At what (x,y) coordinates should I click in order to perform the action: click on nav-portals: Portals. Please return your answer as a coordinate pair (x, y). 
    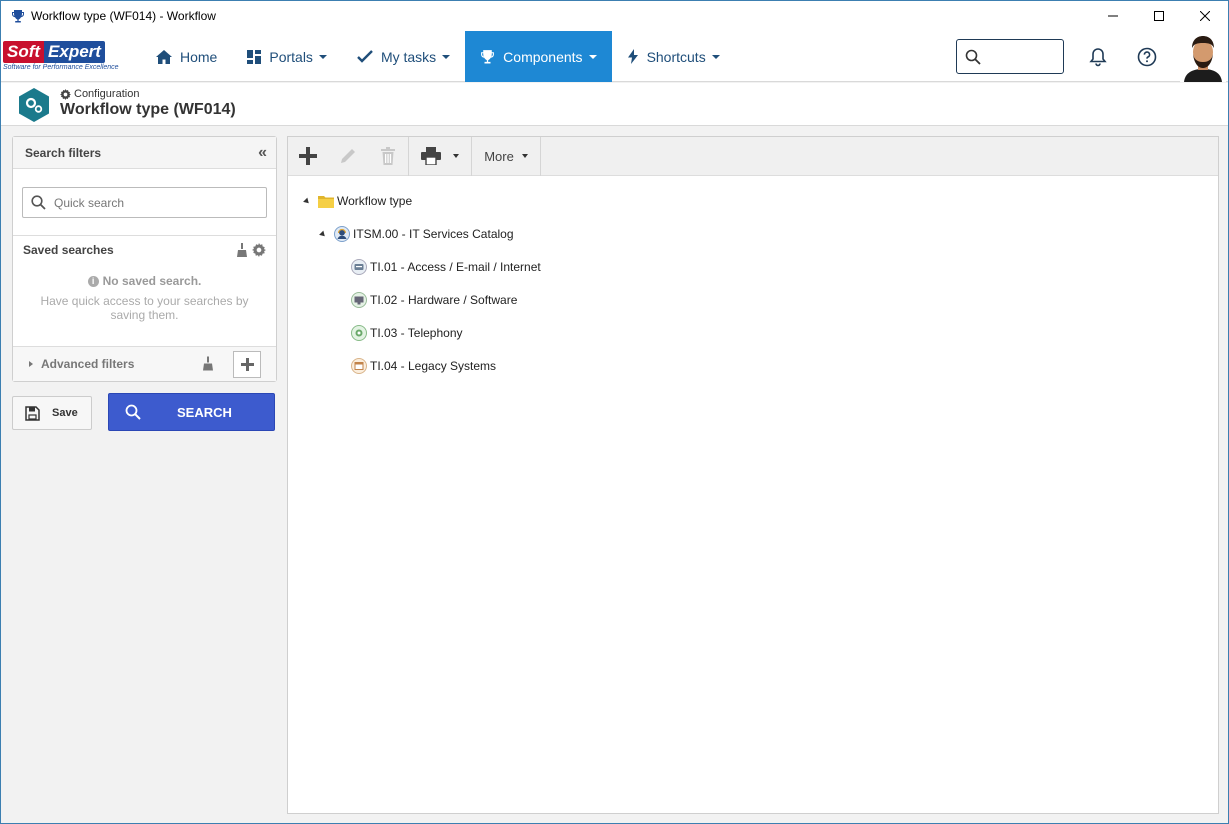
    Looking at the image, I should click on (287, 56).